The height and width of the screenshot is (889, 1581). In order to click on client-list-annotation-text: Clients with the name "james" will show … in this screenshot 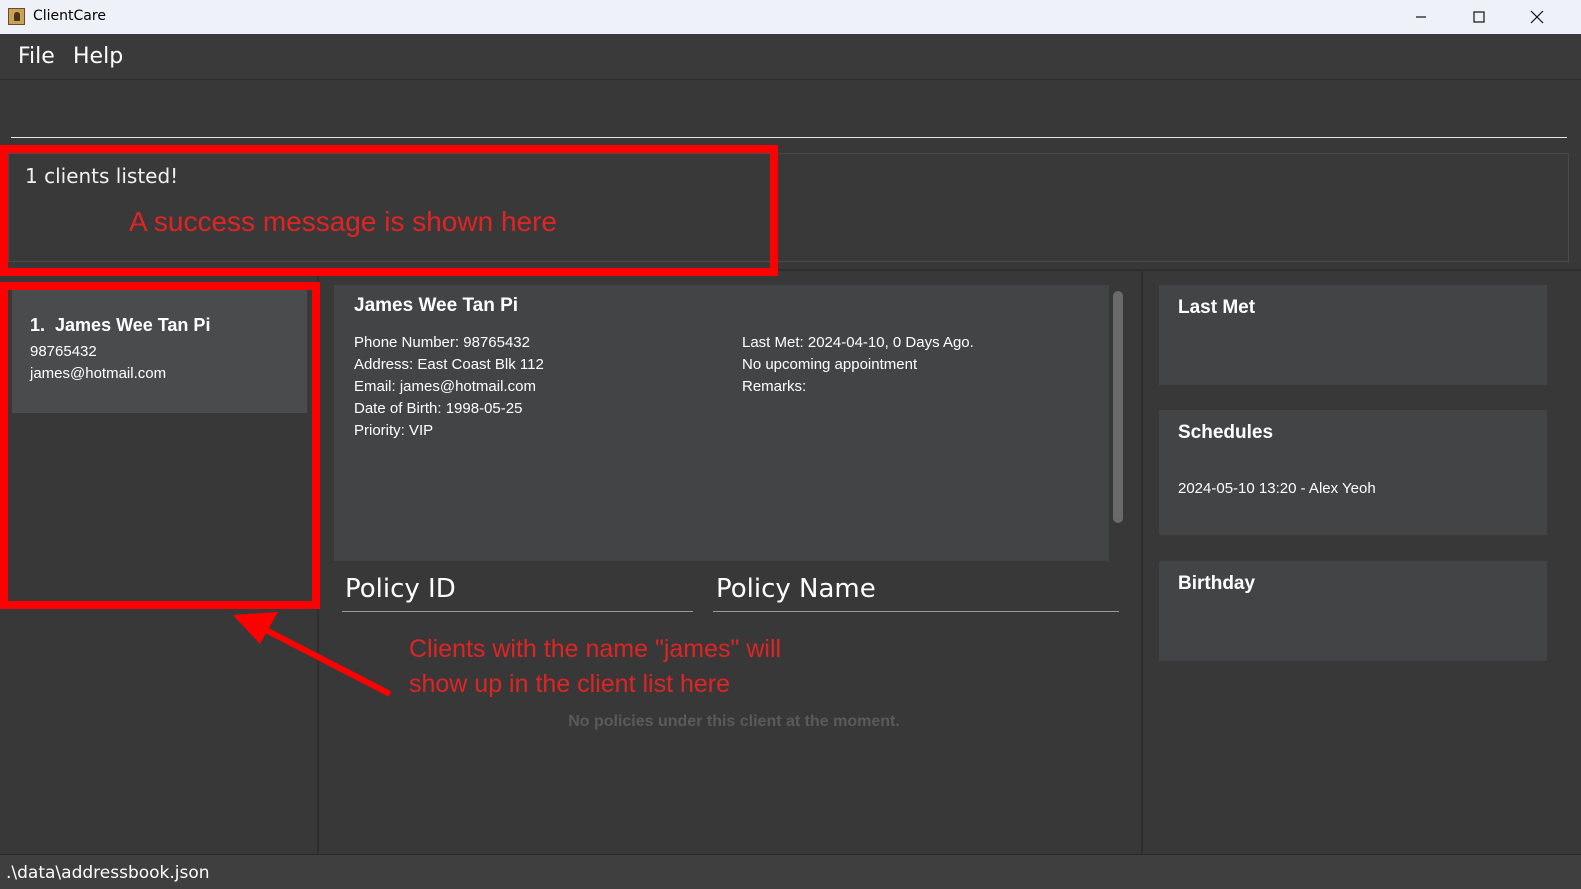, I will do `click(595, 667)`.